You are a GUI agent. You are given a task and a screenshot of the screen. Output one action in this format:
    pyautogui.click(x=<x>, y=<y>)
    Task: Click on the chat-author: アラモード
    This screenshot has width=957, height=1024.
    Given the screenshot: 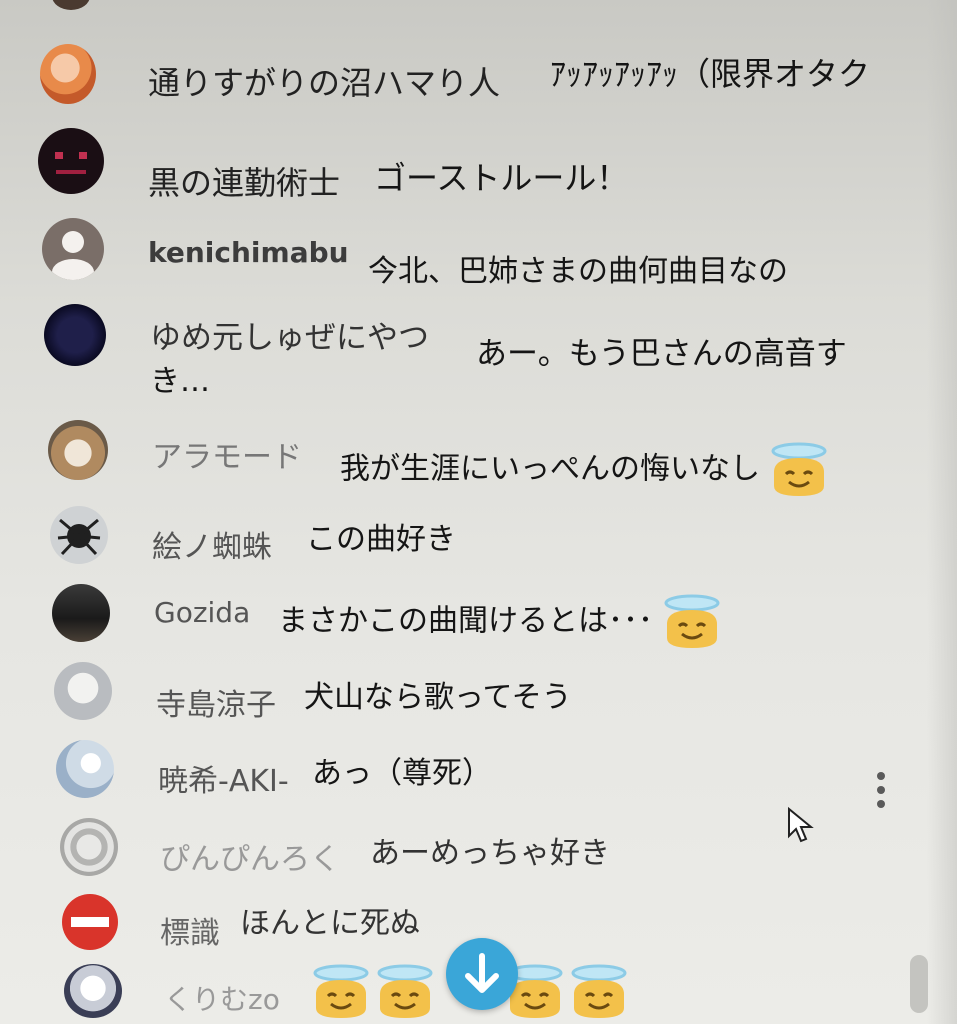 What is the action you would take?
    pyautogui.click(x=227, y=457)
    